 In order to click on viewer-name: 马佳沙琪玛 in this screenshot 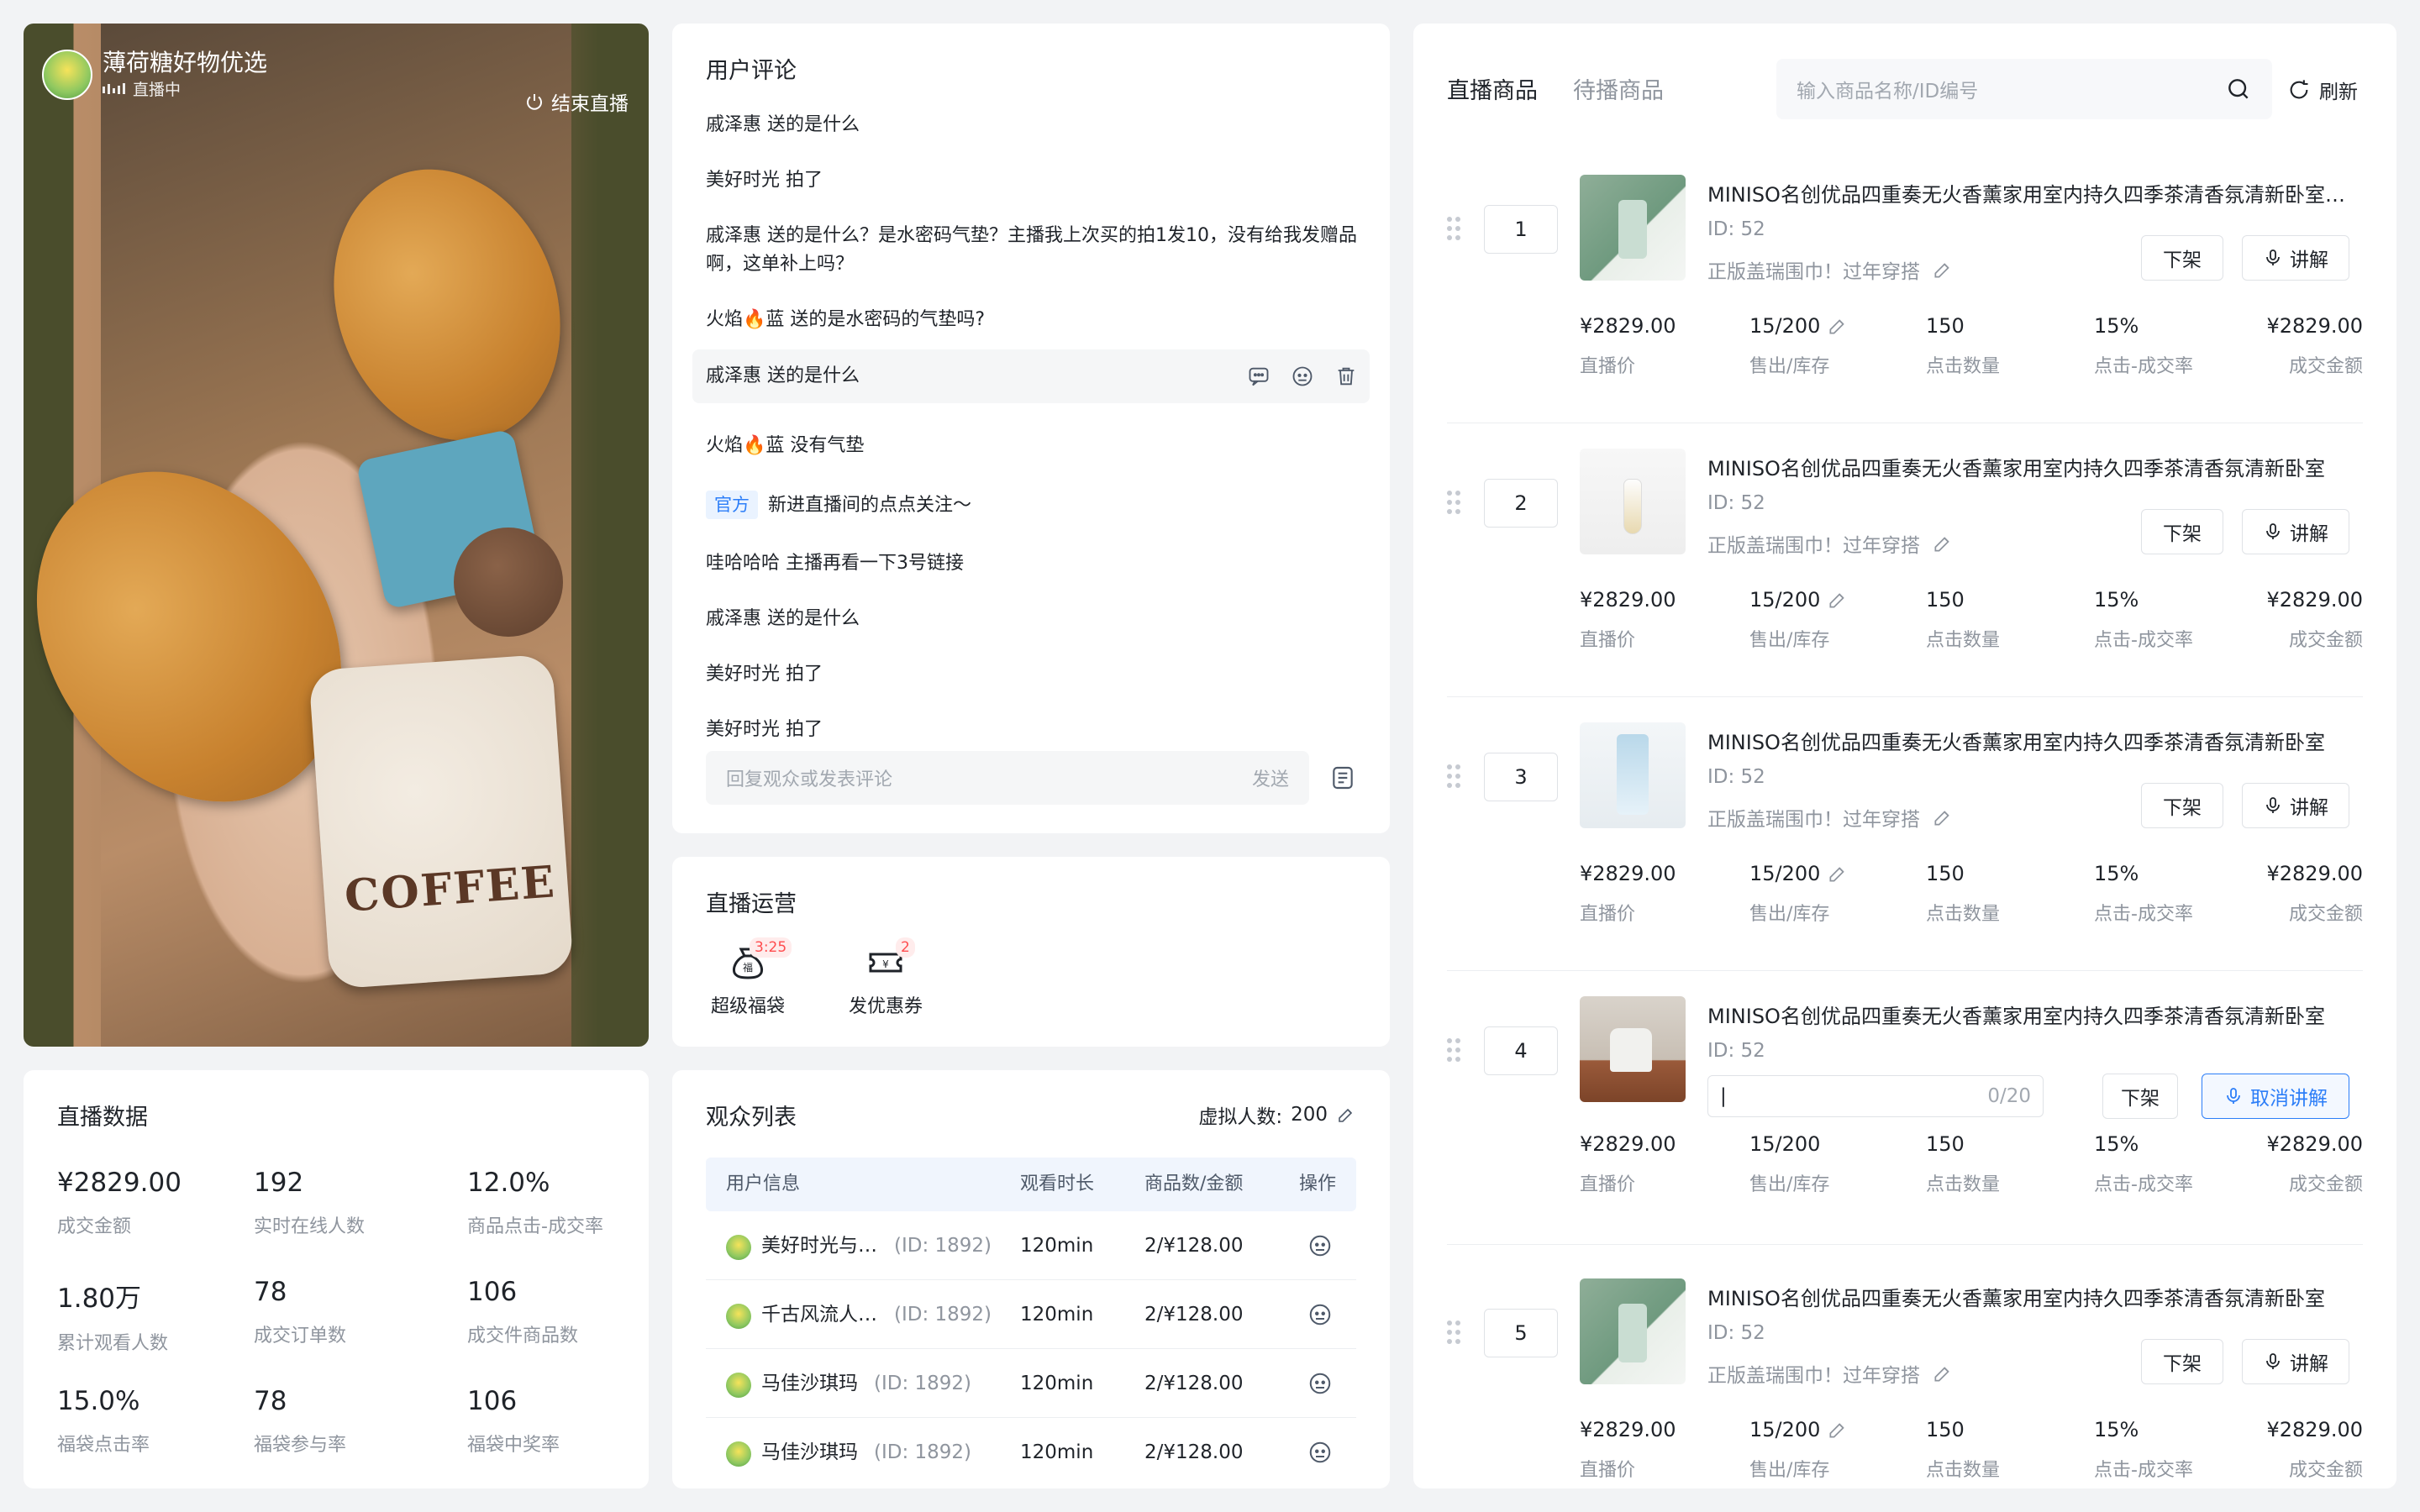, I will do `click(810, 1383)`.